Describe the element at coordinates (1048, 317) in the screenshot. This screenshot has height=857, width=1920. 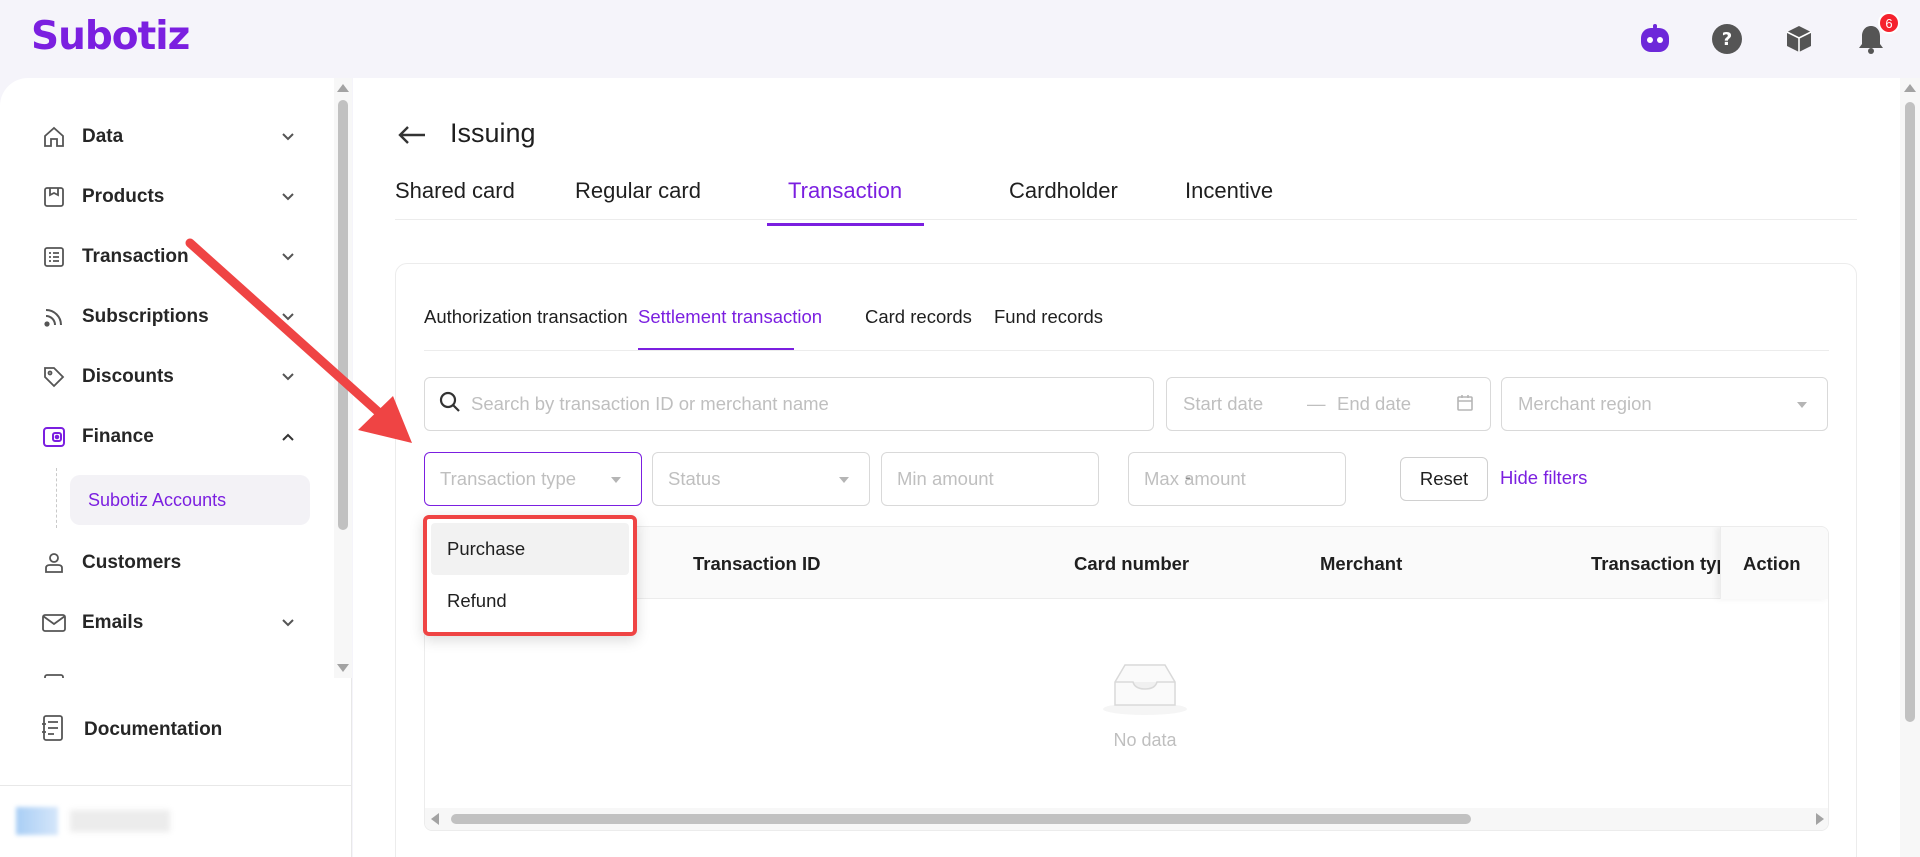
I see `subtab-fund-records: Fund records` at that location.